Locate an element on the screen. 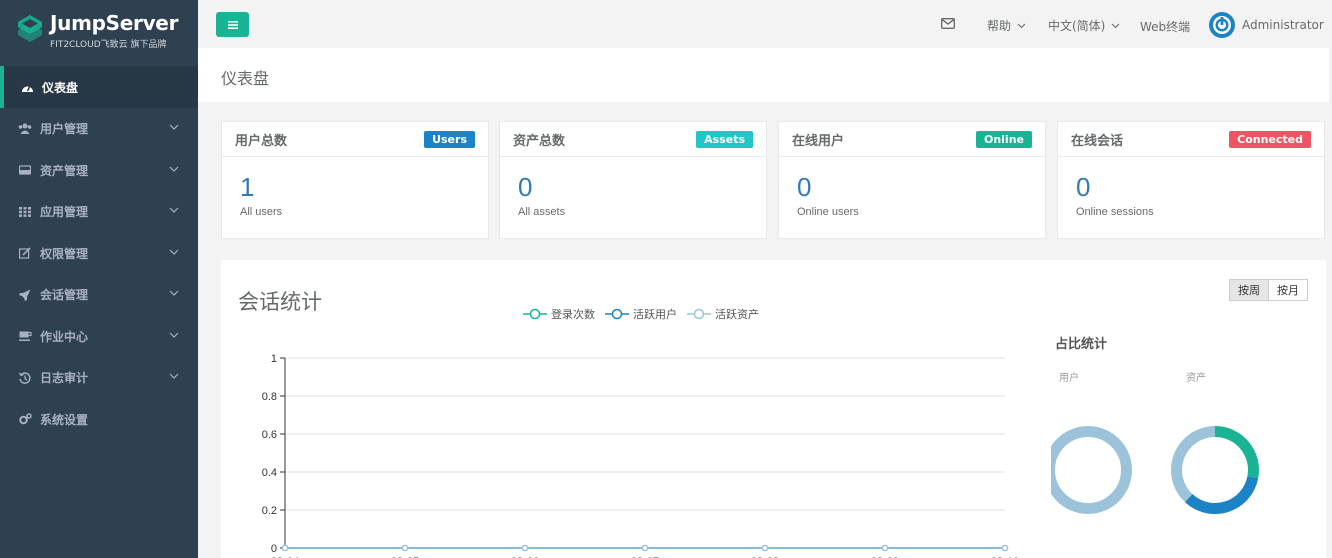 The width and height of the screenshot is (1332, 558). dashboard-icon is located at coordinates (27, 87).